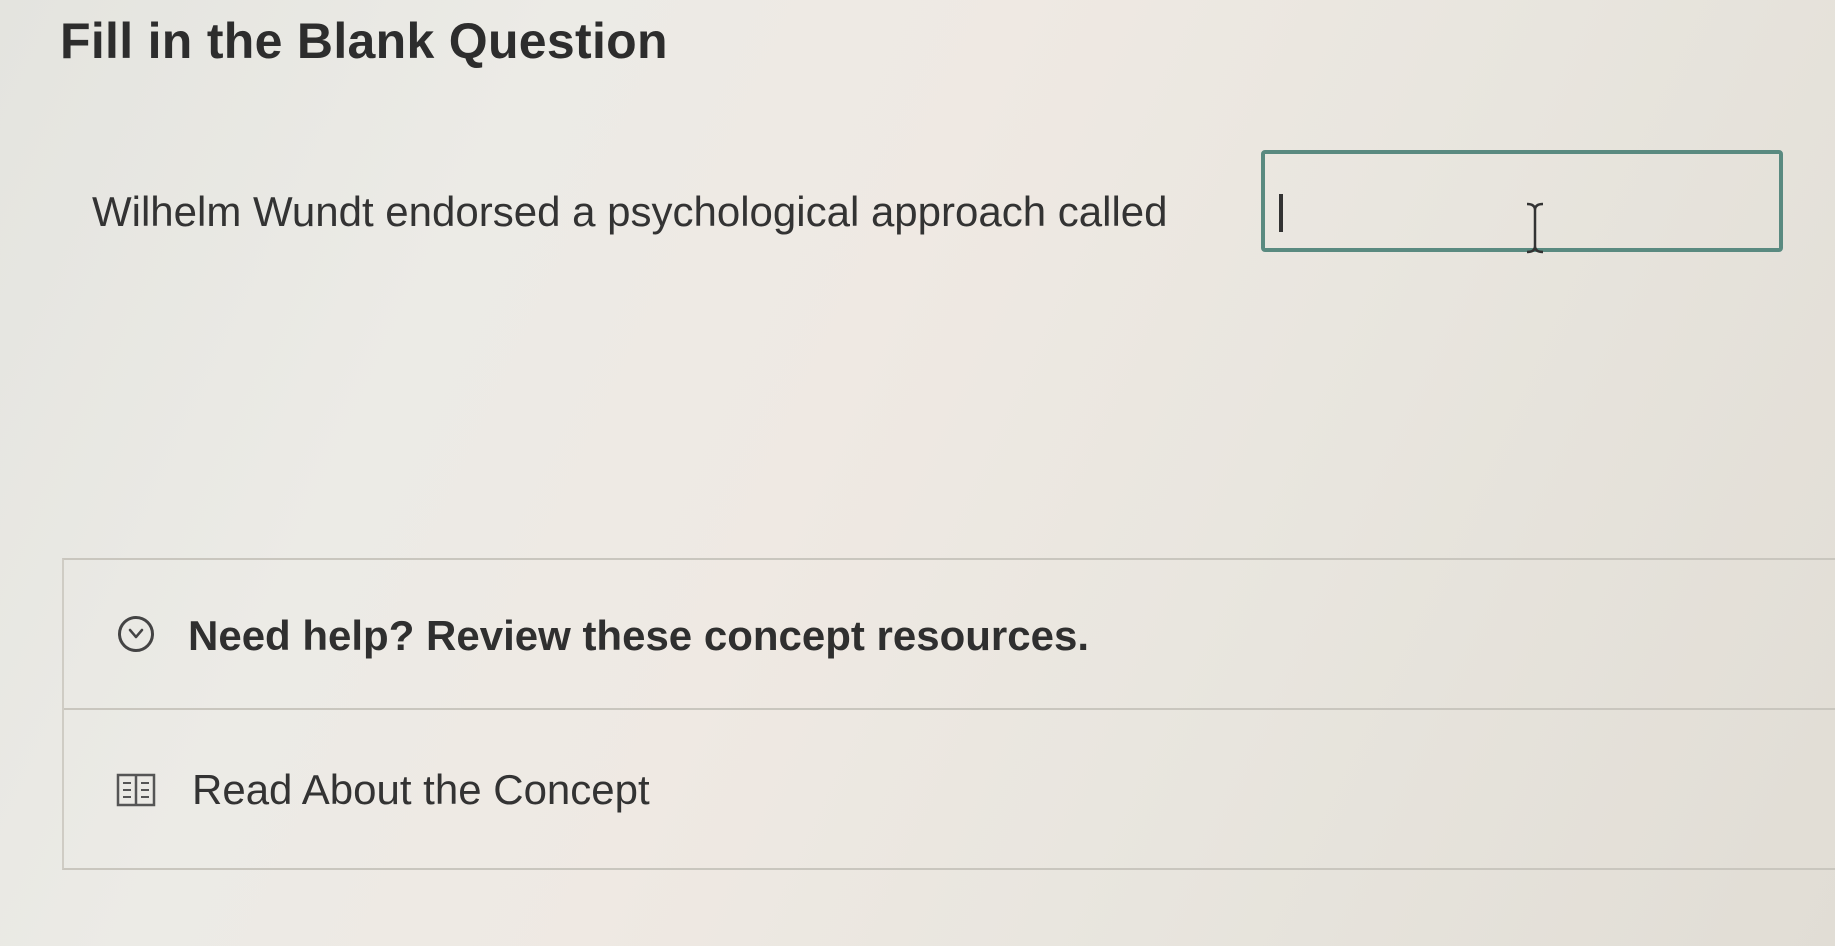 The width and height of the screenshot is (1835, 946). I want to click on ibeam-cursor-icon, so click(1535, 228).